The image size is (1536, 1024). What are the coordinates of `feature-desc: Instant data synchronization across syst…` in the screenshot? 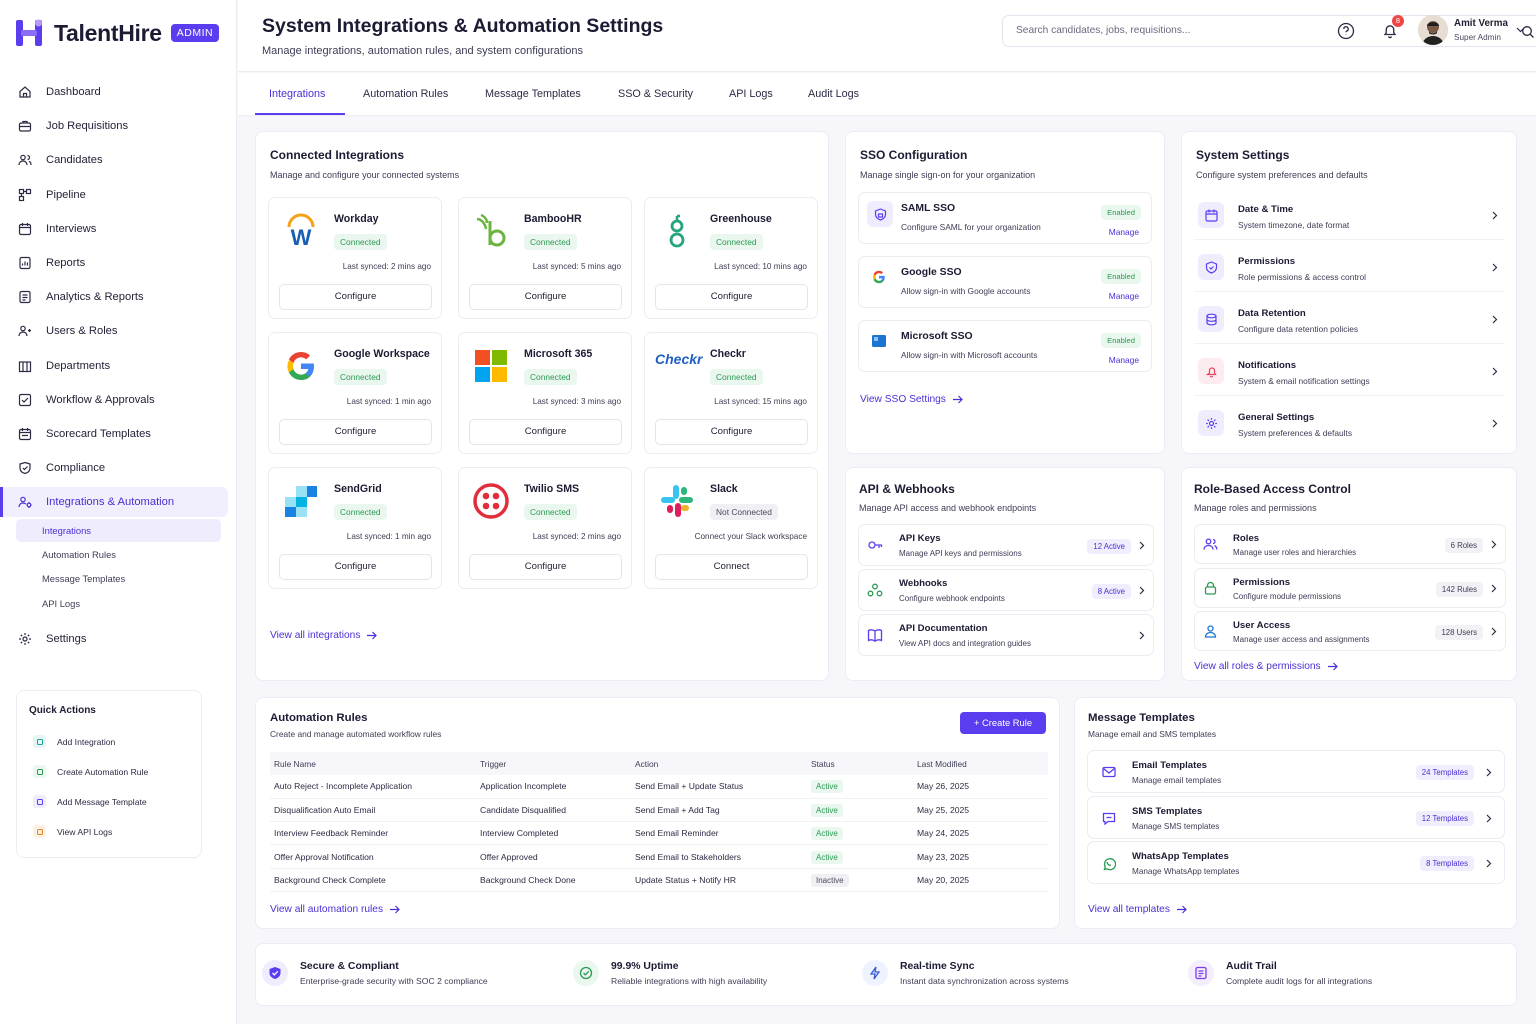 It's located at (984, 980).